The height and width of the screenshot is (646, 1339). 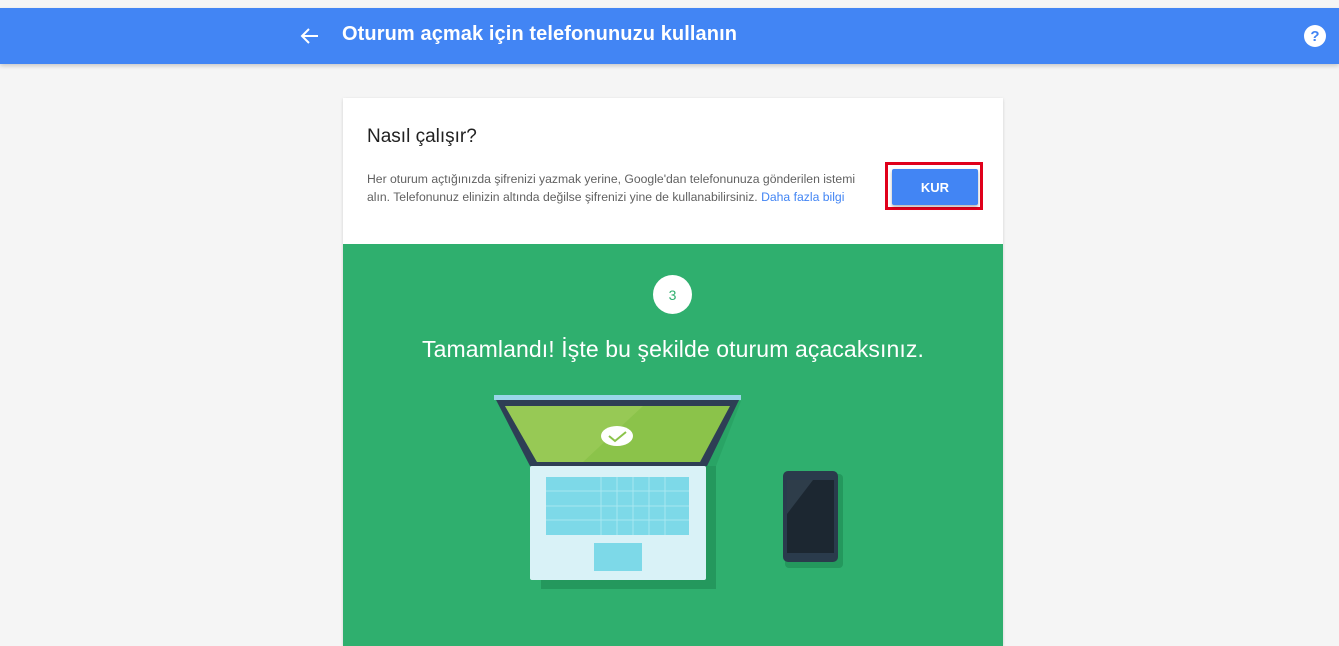 I want to click on top-strip, so click(x=669, y=4).